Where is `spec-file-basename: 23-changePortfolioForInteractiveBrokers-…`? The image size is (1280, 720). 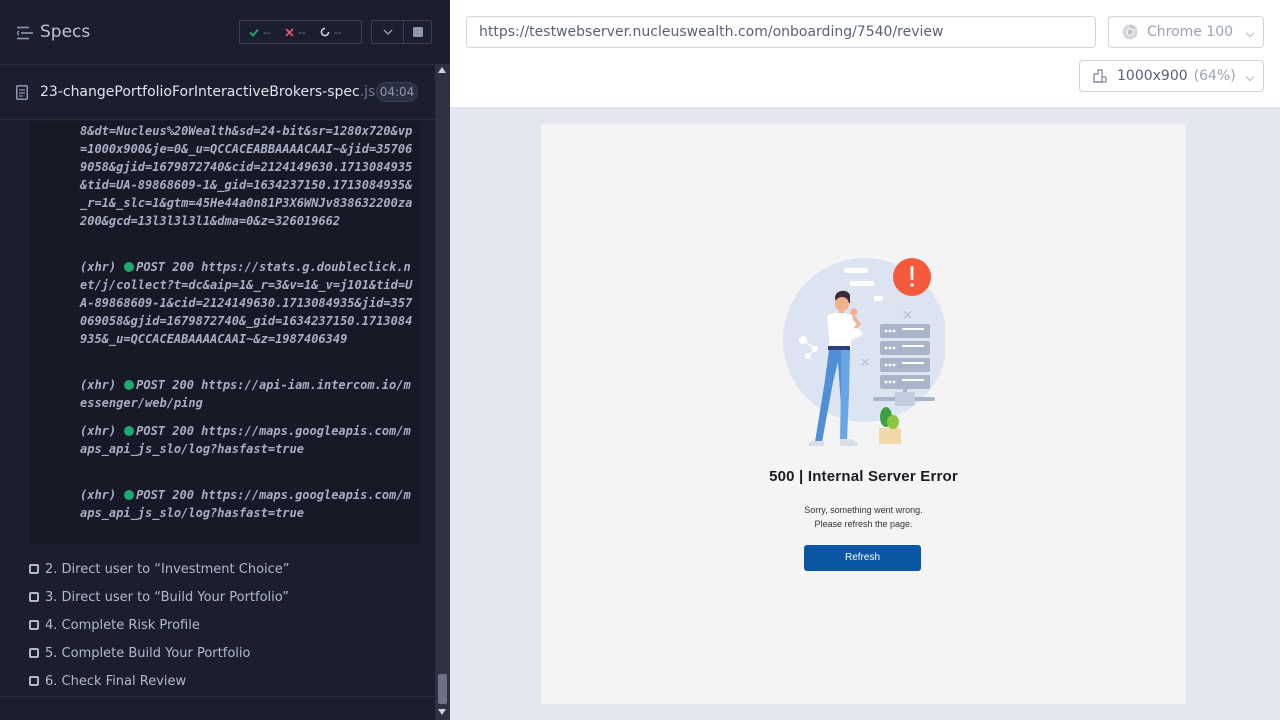 spec-file-basename: 23-changePortfolioForInteractiveBrokers-… is located at coordinates (200, 92).